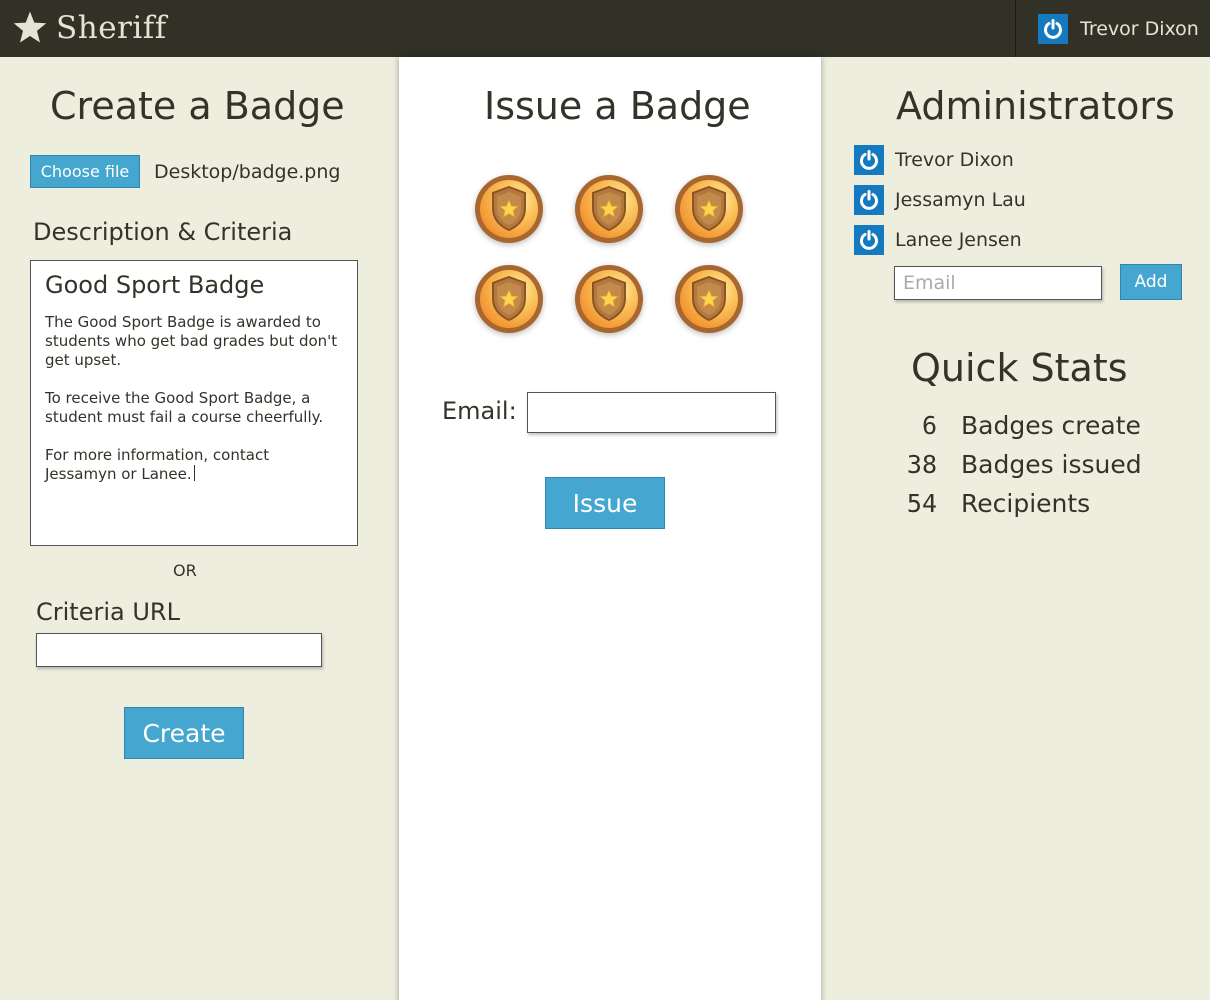  What do you see at coordinates (609, 254) in the screenshot?
I see `badge-grid` at bounding box center [609, 254].